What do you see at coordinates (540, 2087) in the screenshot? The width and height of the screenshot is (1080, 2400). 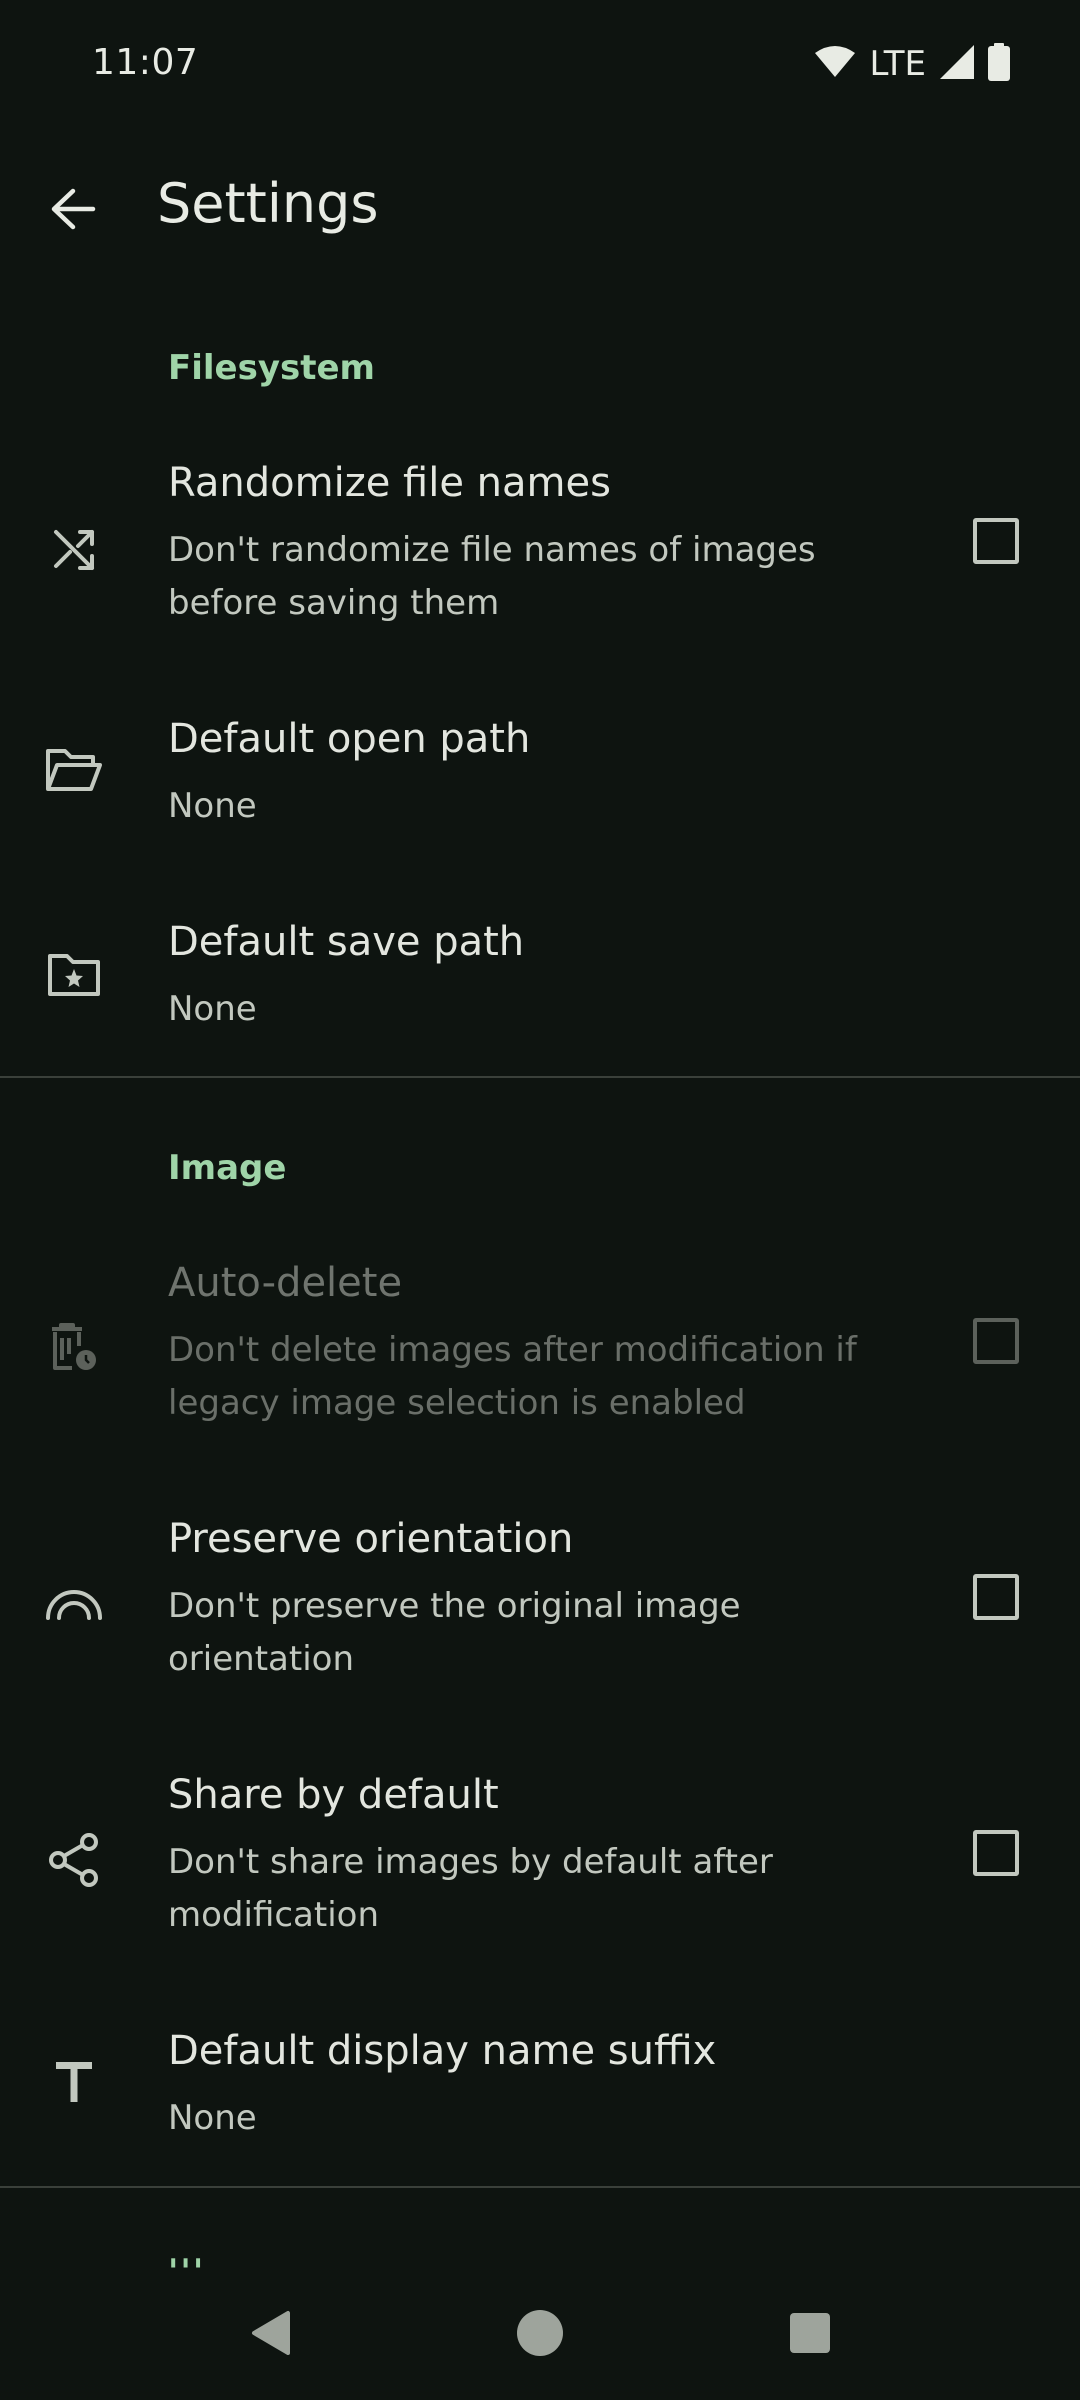 I see `pref-default-display-name-suffix: Default display name suffix None` at bounding box center [540, 2087].